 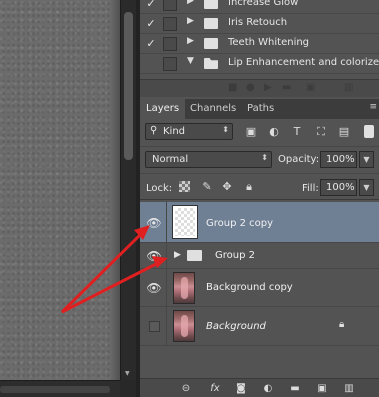 What do you see at coordinates (211, 63) in the screenshot?
I see `open-folder-icon` at bounding box center [211, 63].